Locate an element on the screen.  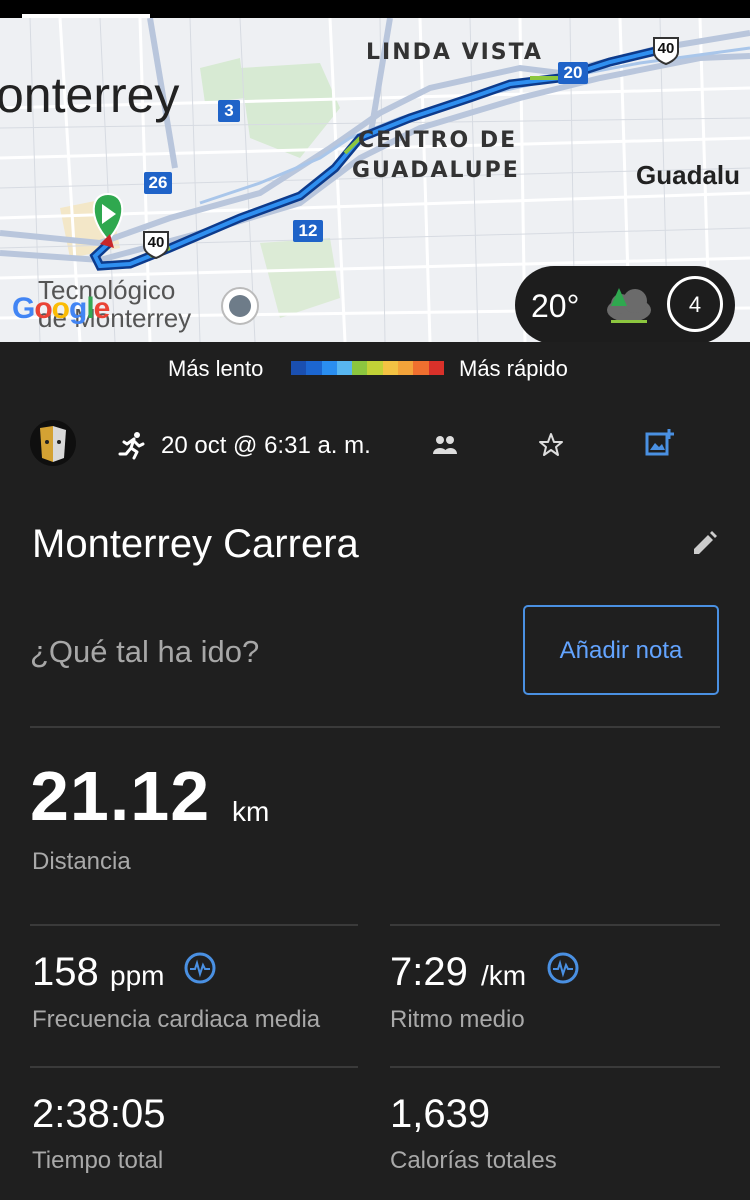
edit-icon is located at coordinates (704, 544).